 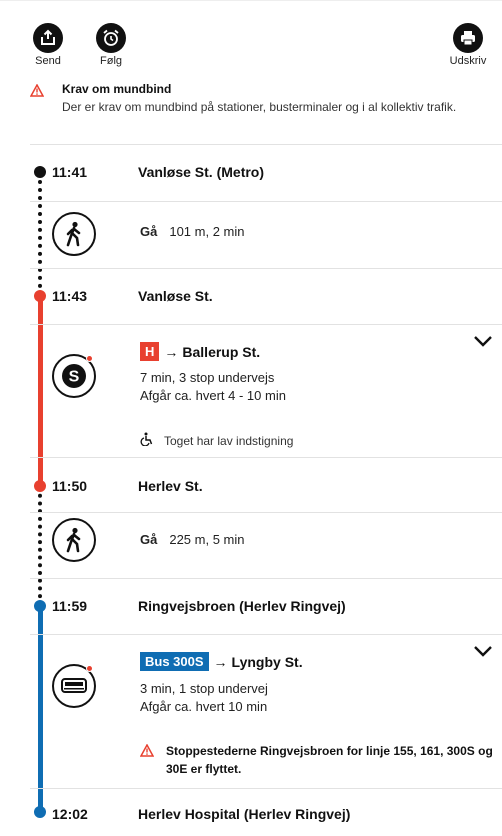 What do you see at coordinates (117, 89) in the screenshot?
I see `notice-title: Krav om mundbind` at bounding box center [117, 89].